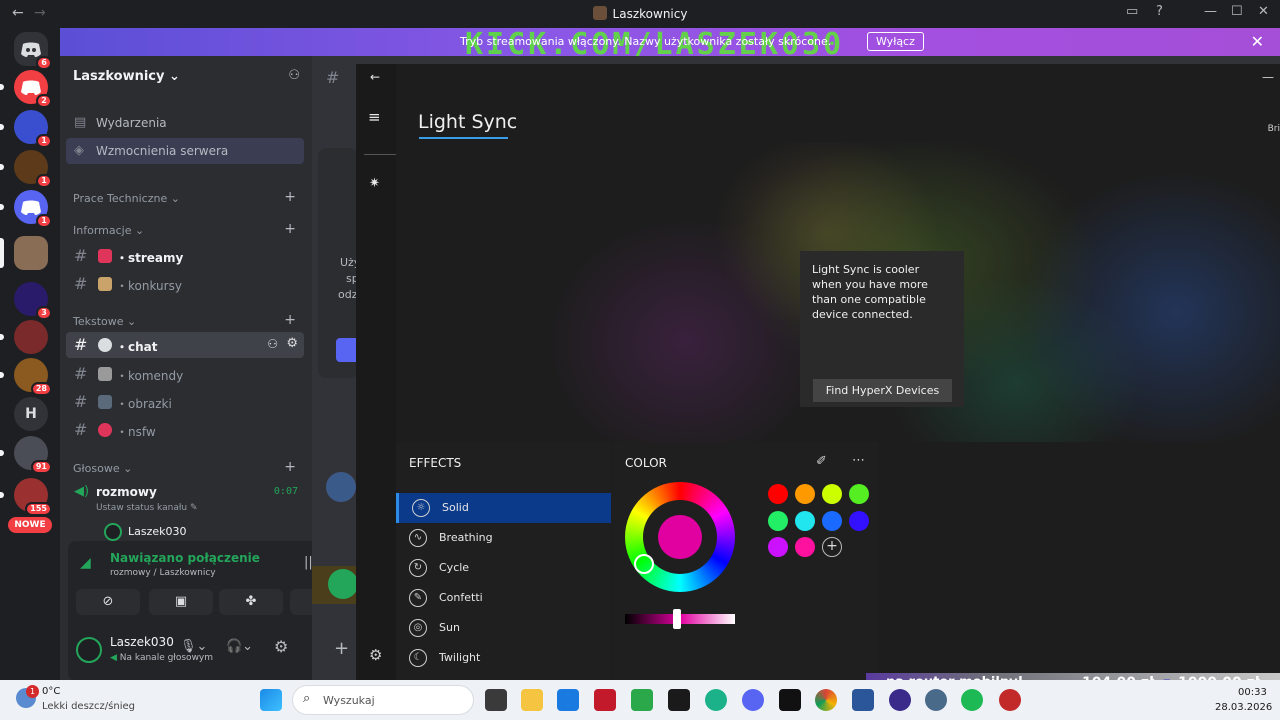  I want to click on close-banner-icon: ✕, so click(1257, 41).